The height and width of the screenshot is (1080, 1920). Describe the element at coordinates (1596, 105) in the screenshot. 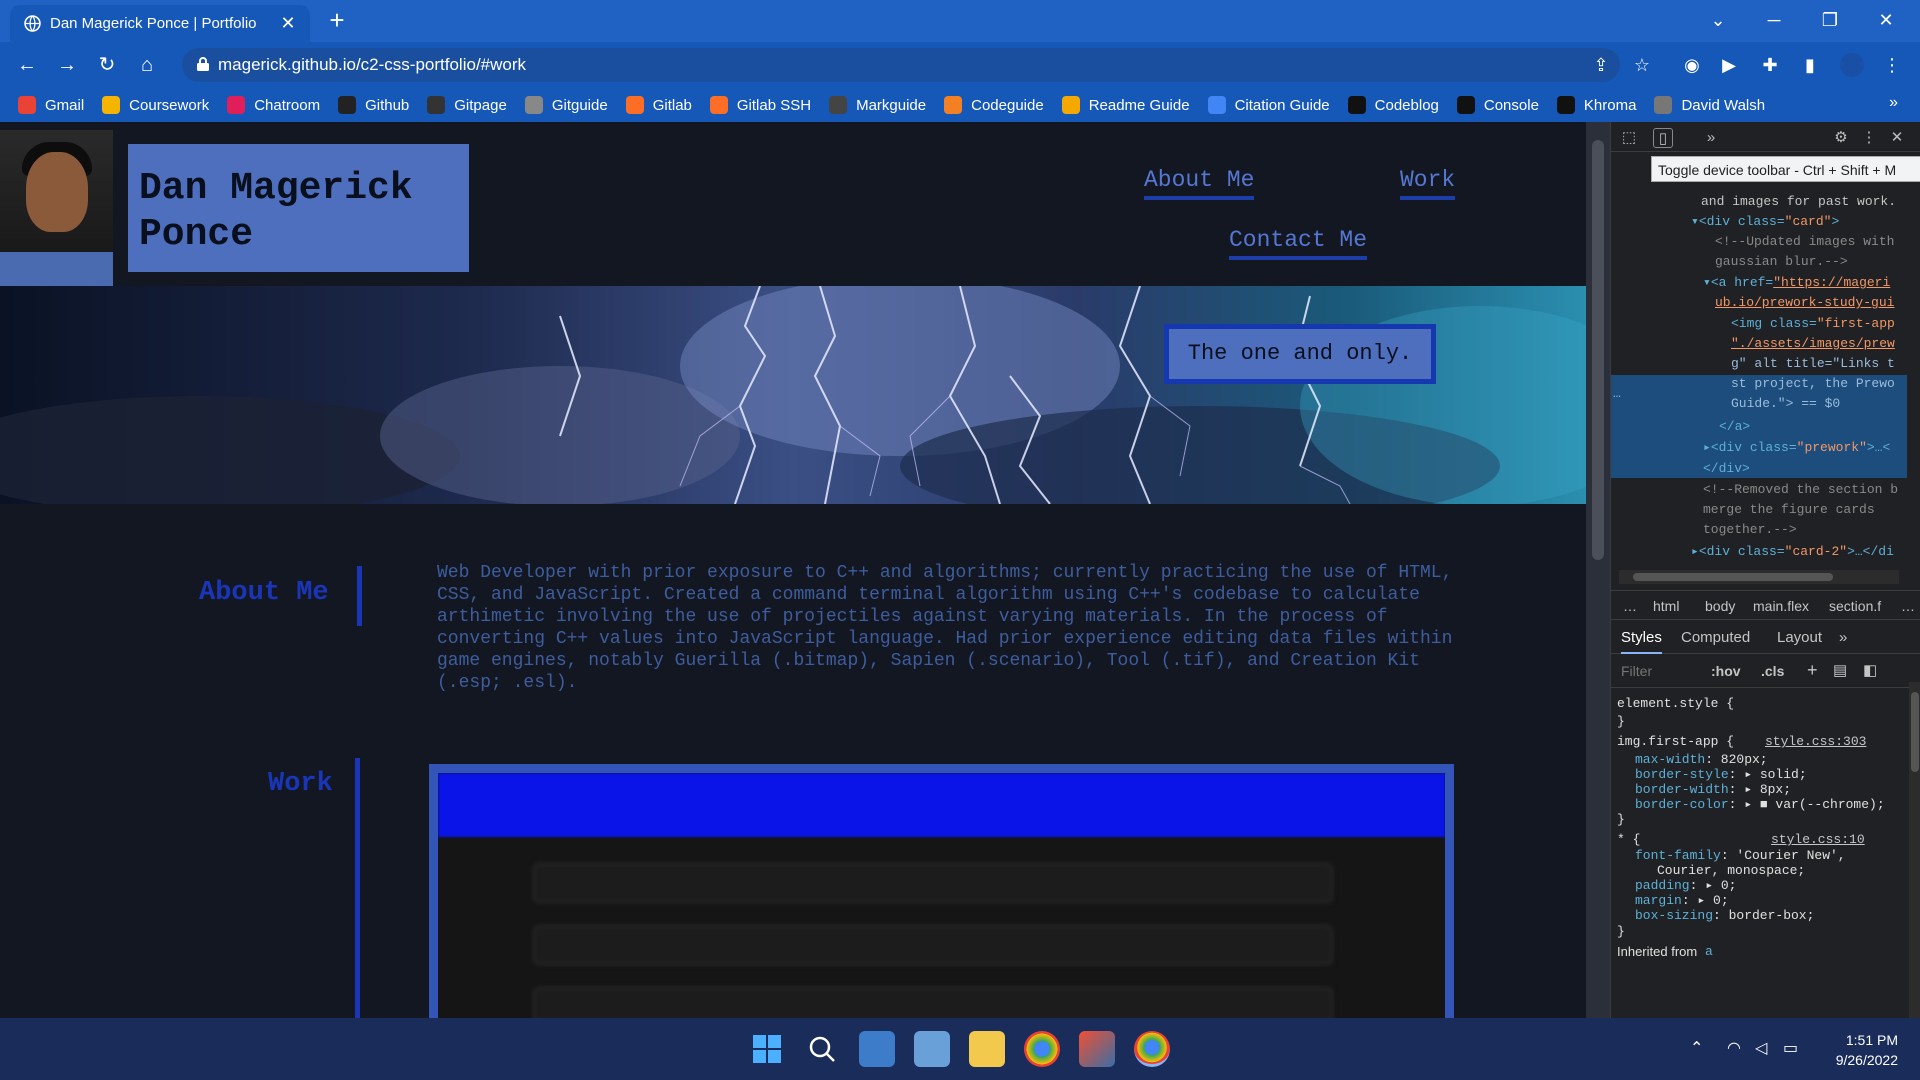

I see `bookmark-item: Khroma` at that location.